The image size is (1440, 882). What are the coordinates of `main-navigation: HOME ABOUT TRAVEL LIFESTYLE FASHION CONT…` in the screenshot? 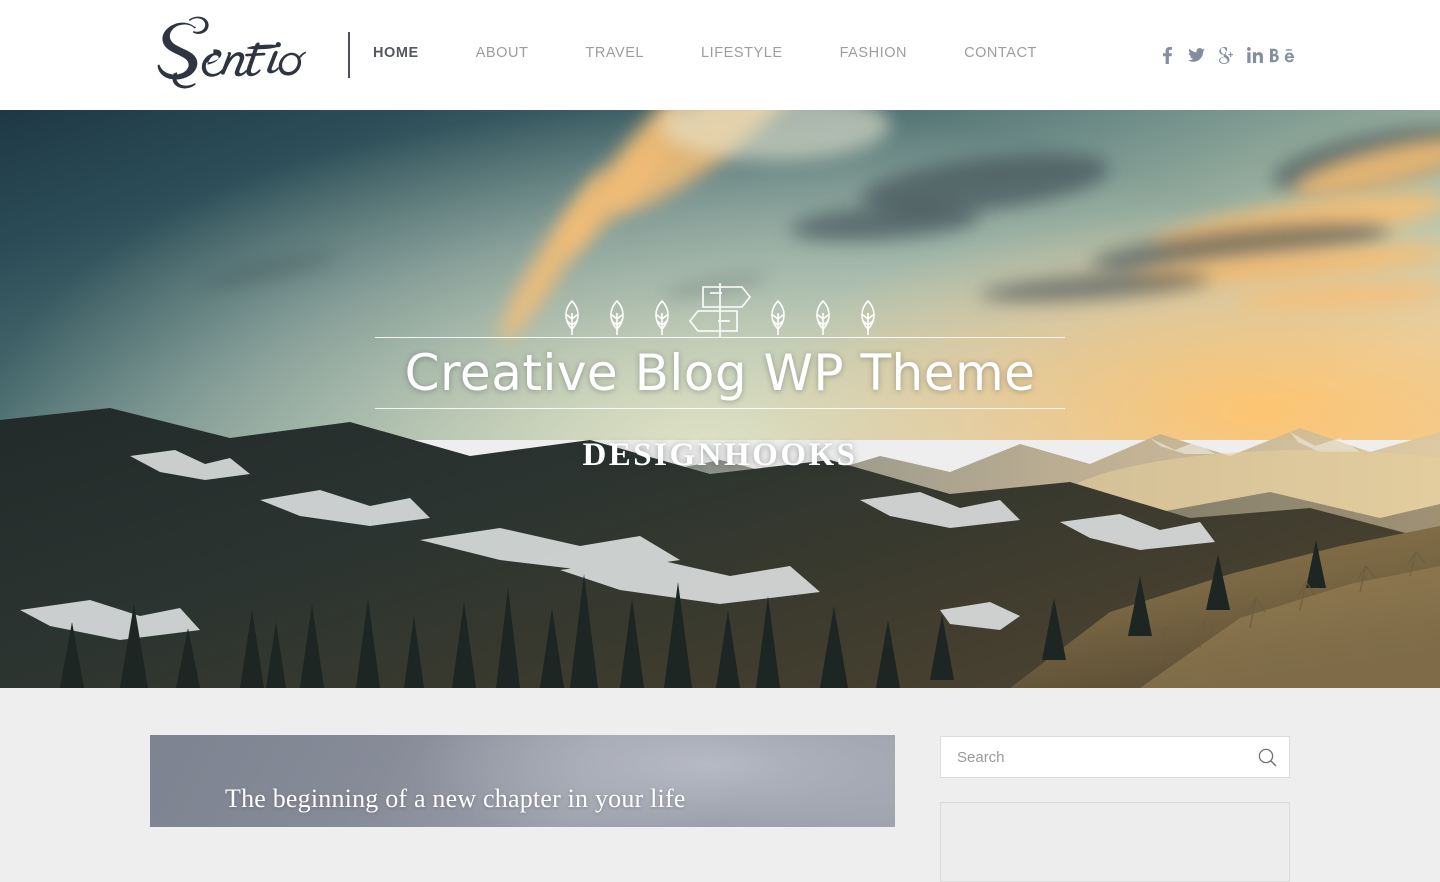 It's located at (705, 53).